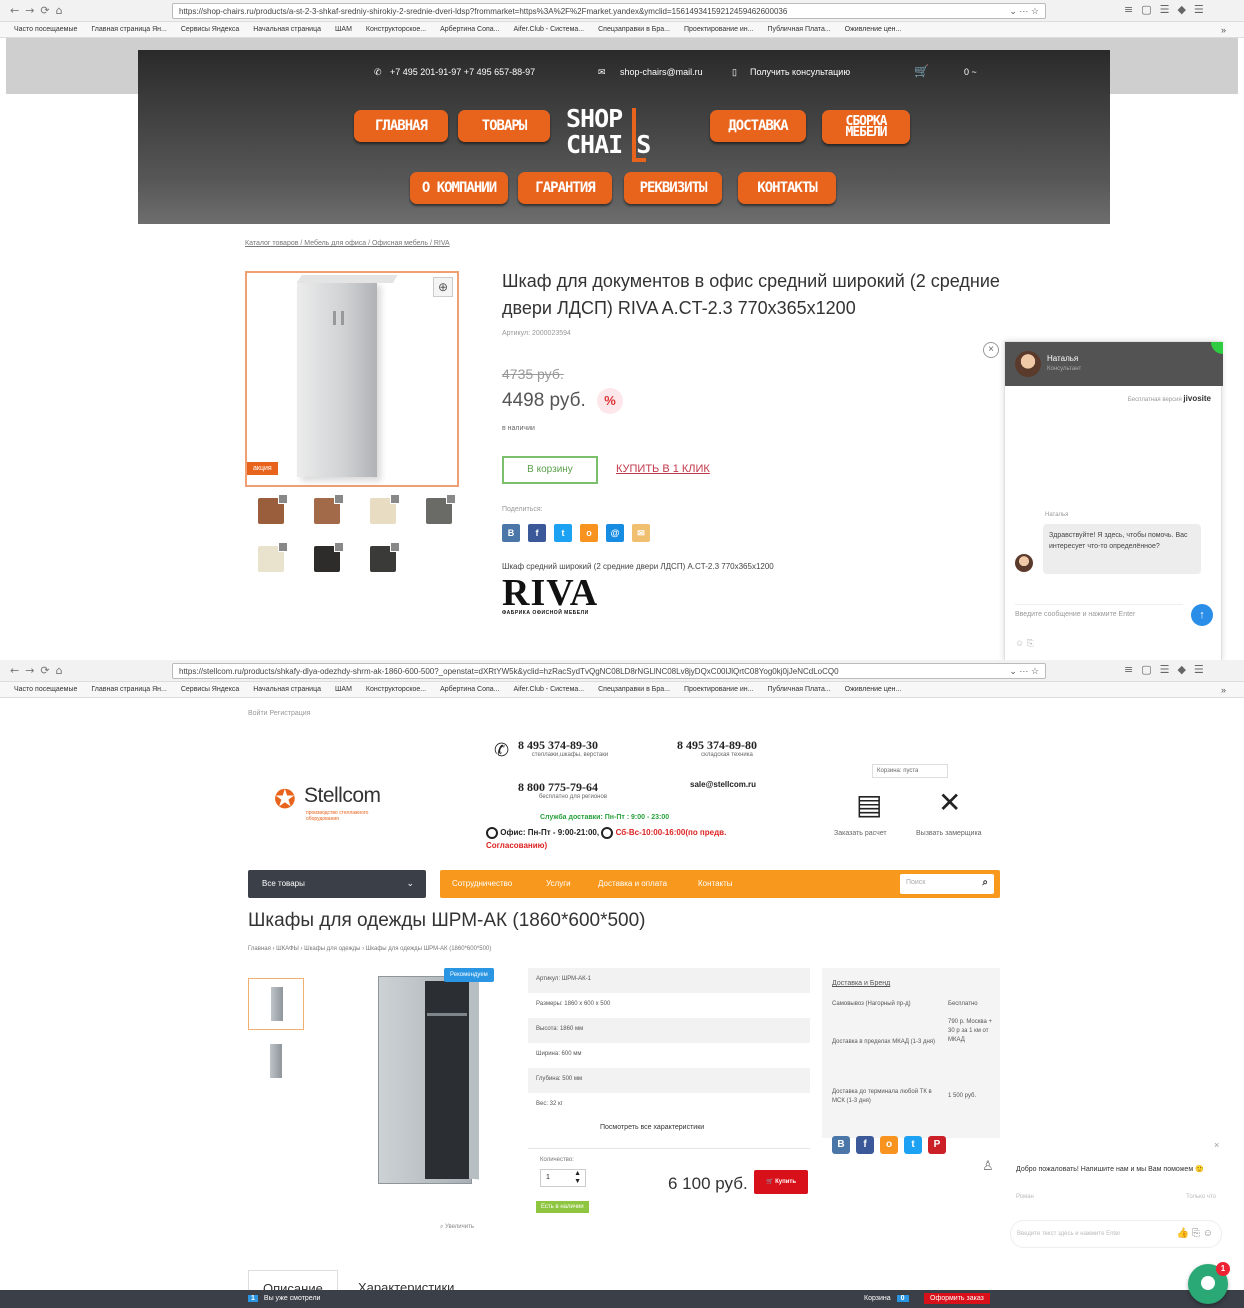 The image size is (1244, 1308). I want to click on phone-1: 8 495 374-89-30, so click(558, 745).